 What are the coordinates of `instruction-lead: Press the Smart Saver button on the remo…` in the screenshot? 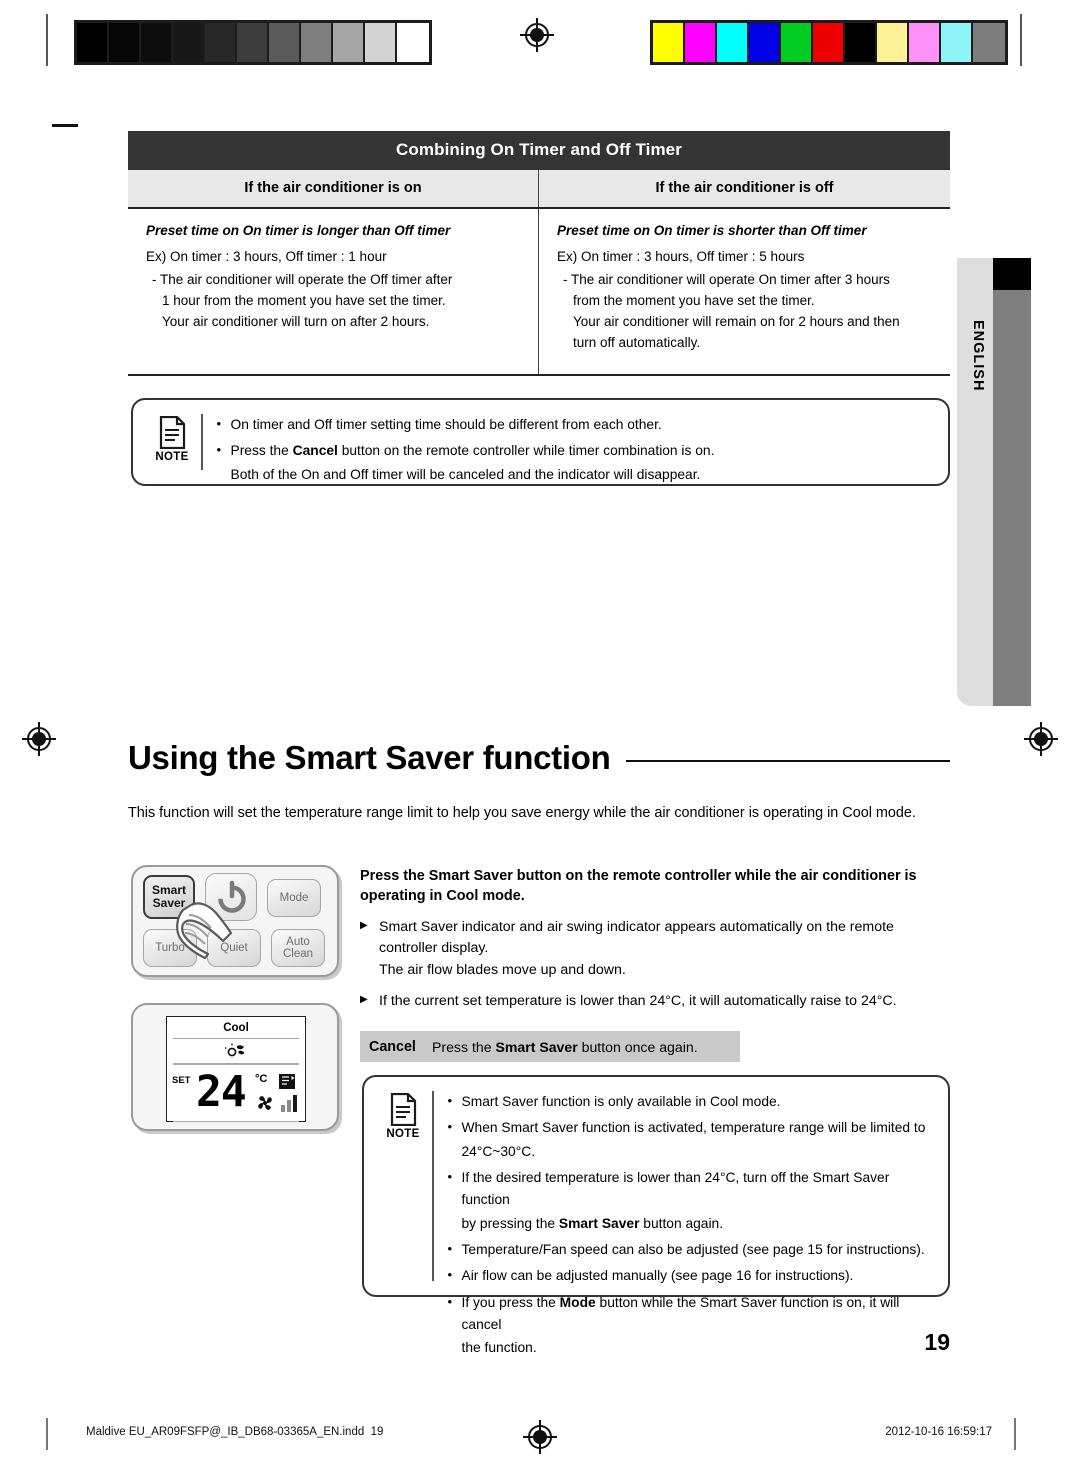 It's located at (656, 886).